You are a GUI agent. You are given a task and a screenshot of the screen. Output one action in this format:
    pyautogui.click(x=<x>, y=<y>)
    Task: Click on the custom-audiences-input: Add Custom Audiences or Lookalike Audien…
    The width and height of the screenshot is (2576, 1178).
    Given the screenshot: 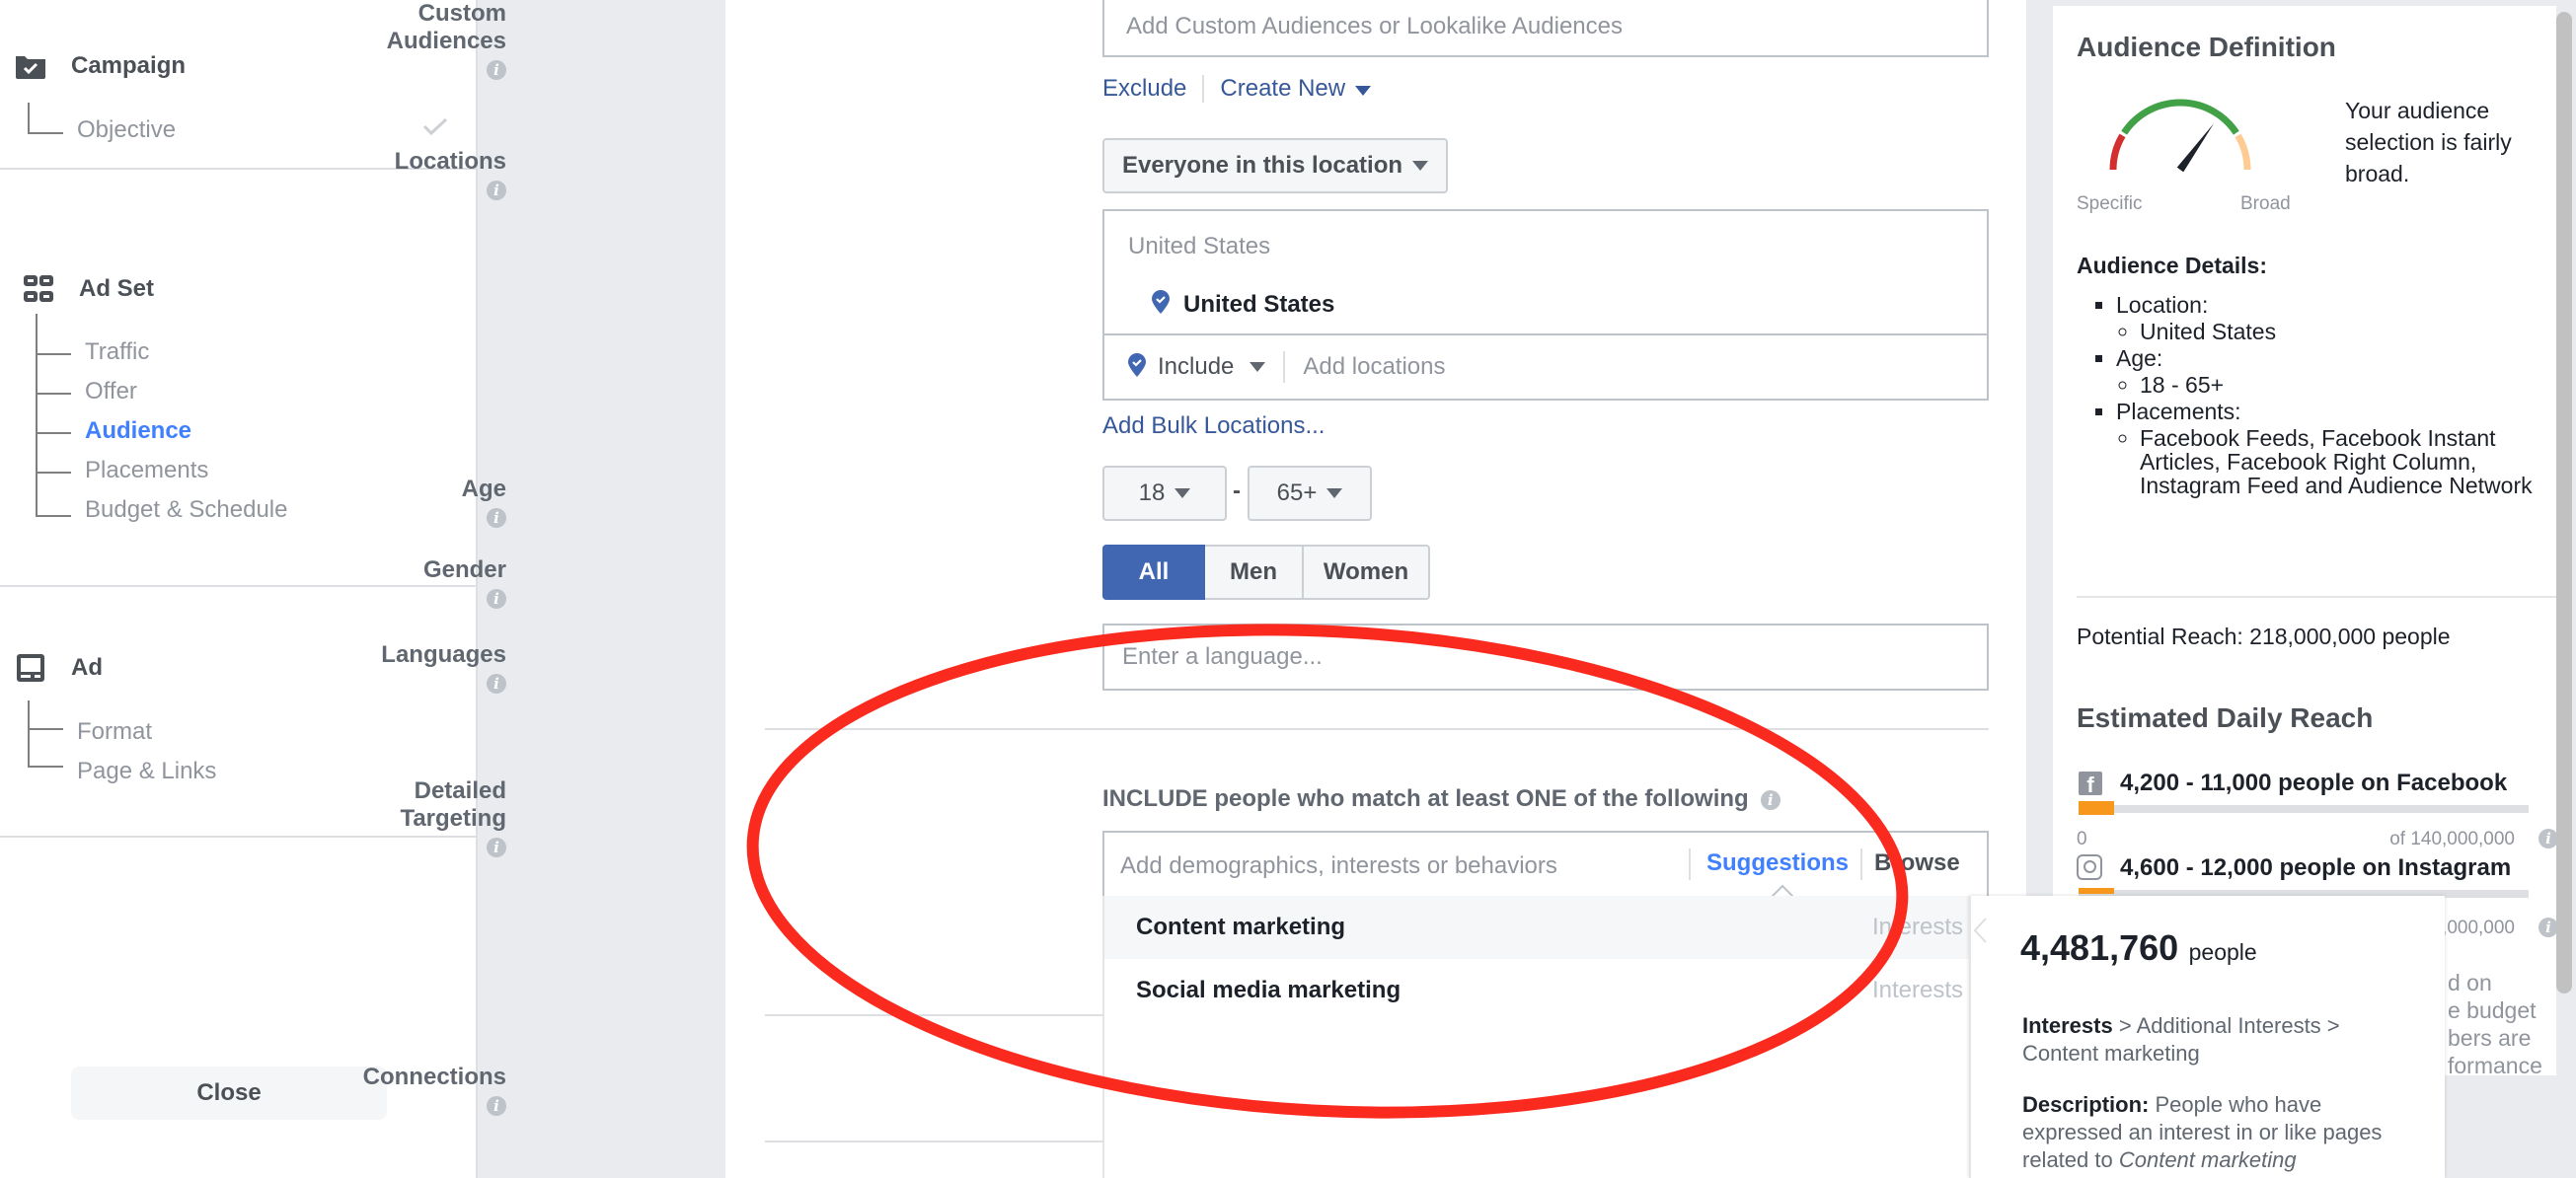 What is the action you would take?
    pyautogui.click(x=1545, y=28)
    